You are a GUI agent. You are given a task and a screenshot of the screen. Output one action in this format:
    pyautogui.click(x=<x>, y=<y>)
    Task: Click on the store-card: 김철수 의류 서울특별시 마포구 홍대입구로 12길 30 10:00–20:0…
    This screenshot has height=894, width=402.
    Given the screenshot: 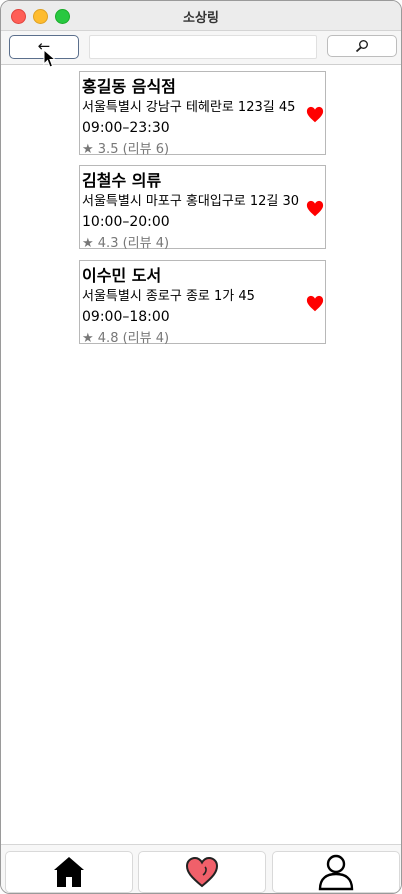 What is the action you would take?
    pyautogui.click(x=202, y=208)
    